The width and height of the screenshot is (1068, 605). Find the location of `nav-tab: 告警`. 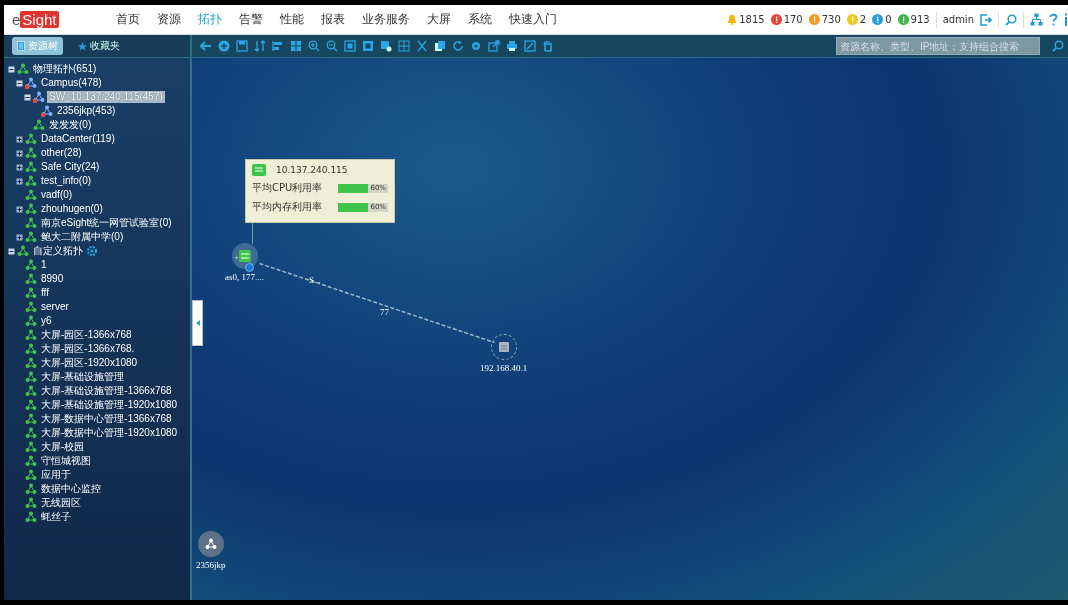

nav-tab: 告警 is located at coordinates (251, 19).